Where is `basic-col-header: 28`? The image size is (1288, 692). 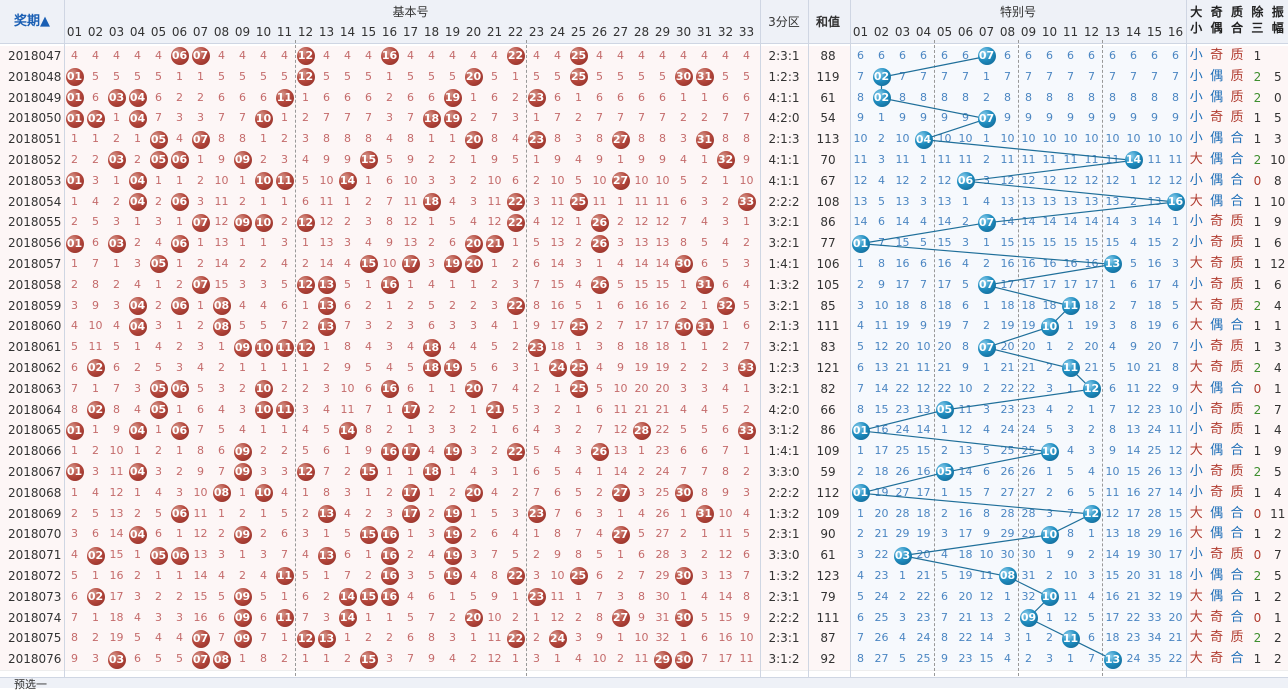
basic-col-header: 28 is located at coordinates (641, 32).